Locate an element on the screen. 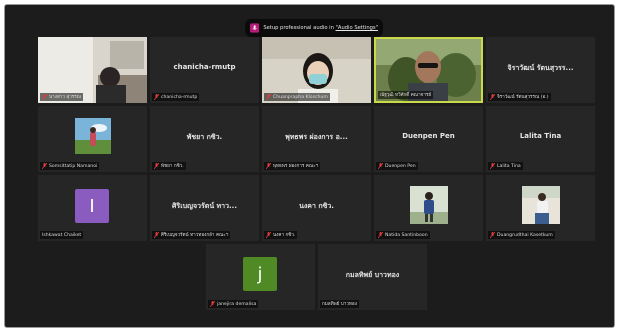 The width and height of the screenshot is (619, 332). participant-name: พัชยา กซิว. is located at coordinates (204, 137).